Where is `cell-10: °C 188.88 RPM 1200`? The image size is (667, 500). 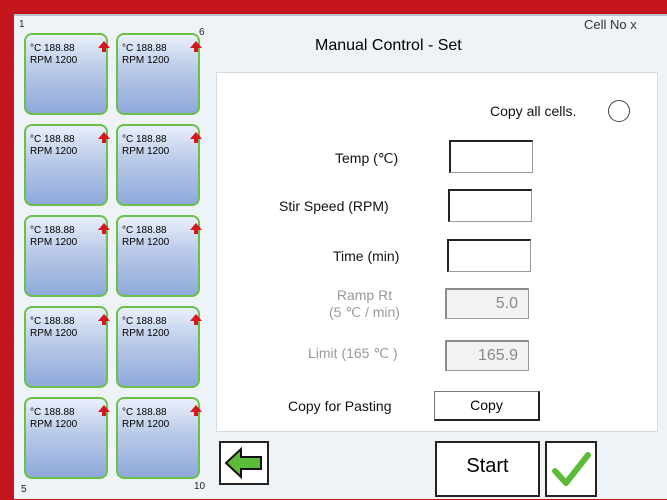
cell-10: °C 188.88 RPM 1200 is located at coordinates (159, 438).